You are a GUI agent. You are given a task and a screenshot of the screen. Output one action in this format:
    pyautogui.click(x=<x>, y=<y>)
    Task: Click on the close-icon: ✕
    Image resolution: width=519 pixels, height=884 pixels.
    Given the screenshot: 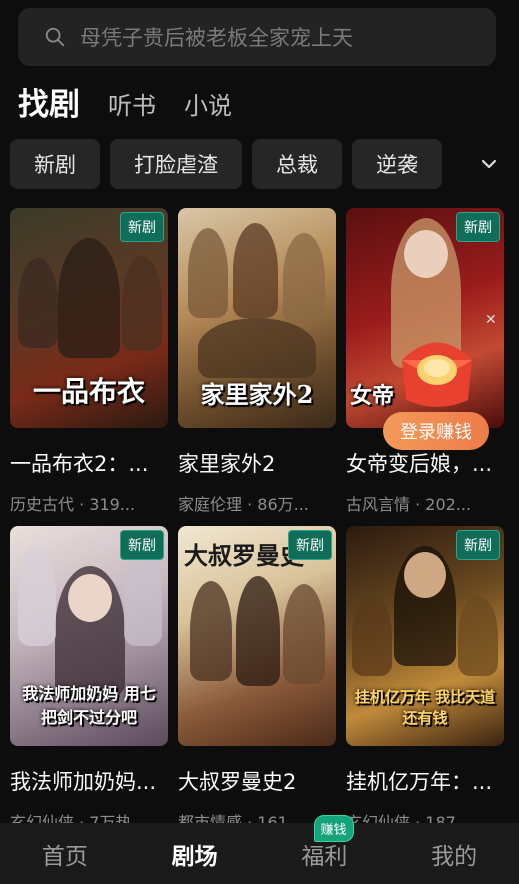 What is the action you would take?
    pyautogui.click(x=491, y=320)
    